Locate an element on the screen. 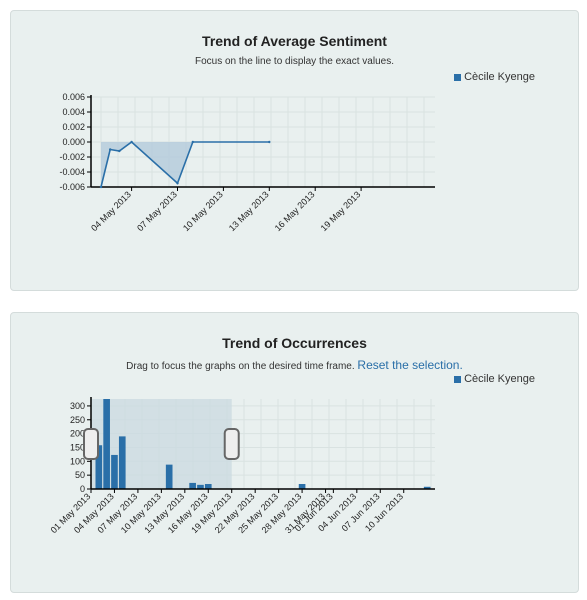 The height and width of the screenshot is (600, 587). y-tick-label: -0.006 is located at coordinates (72, 187).